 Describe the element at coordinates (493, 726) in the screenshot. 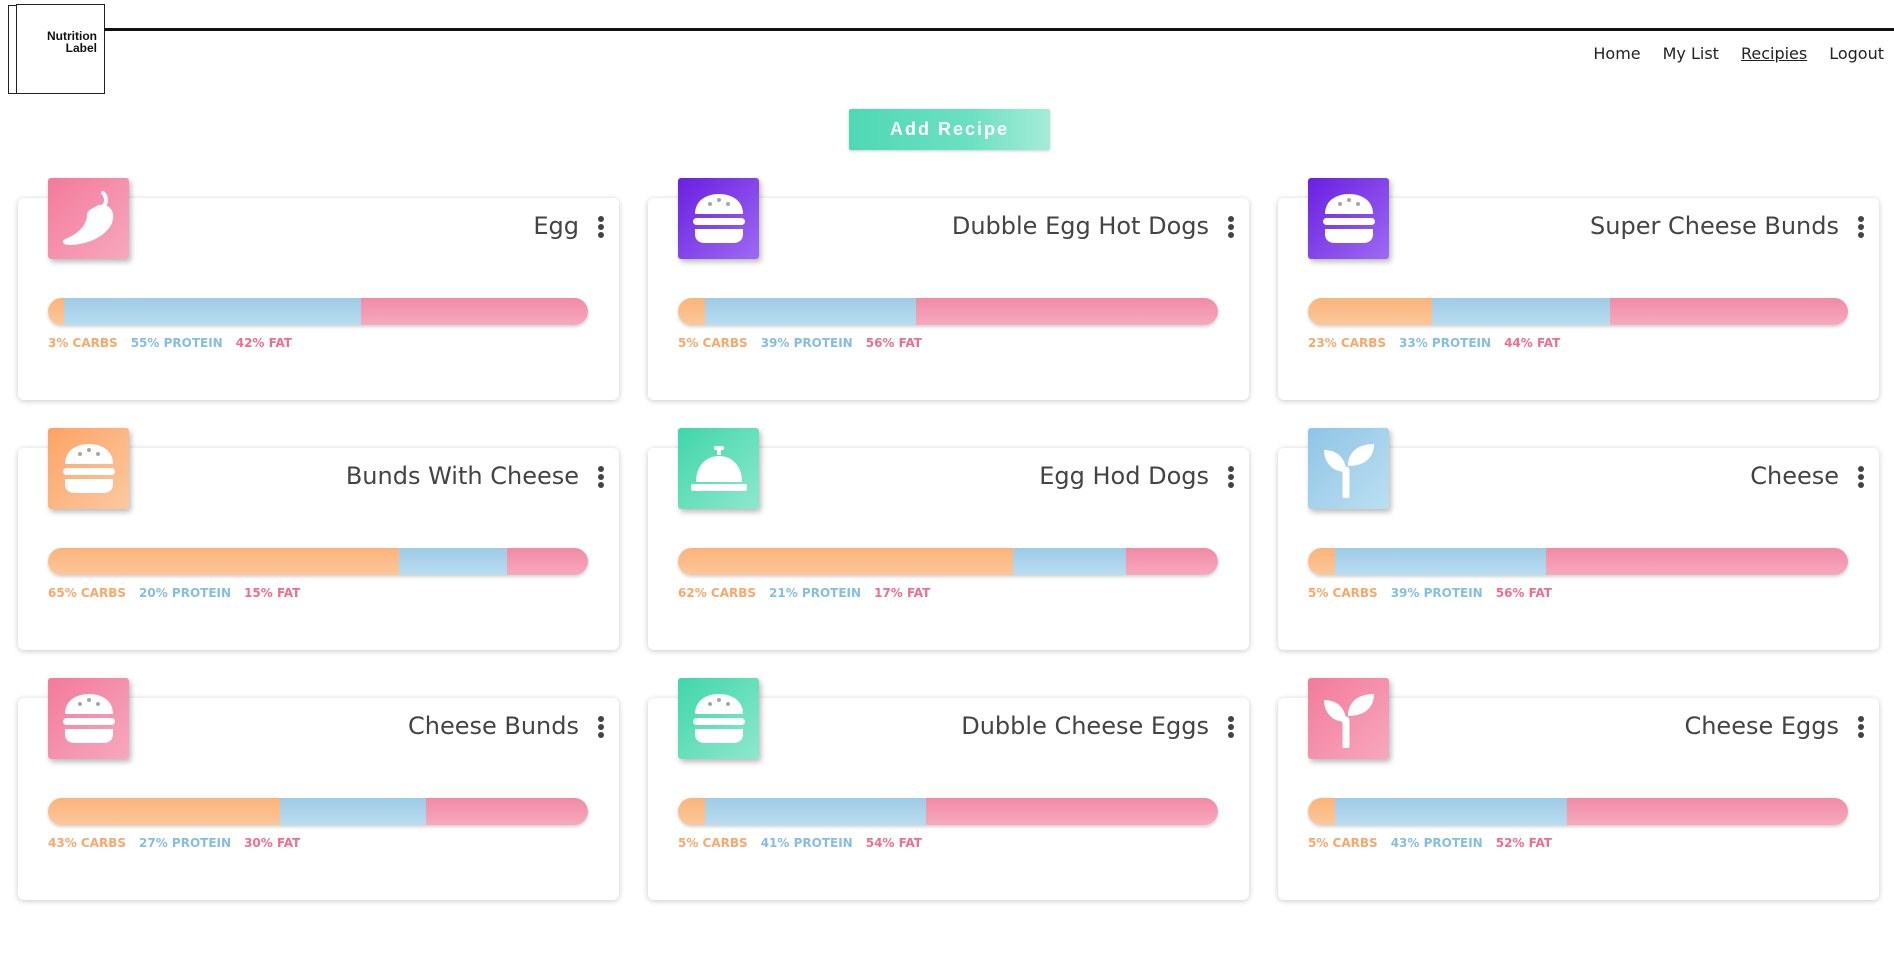

I see `recipe-title: Cheese Bunds` at that location.